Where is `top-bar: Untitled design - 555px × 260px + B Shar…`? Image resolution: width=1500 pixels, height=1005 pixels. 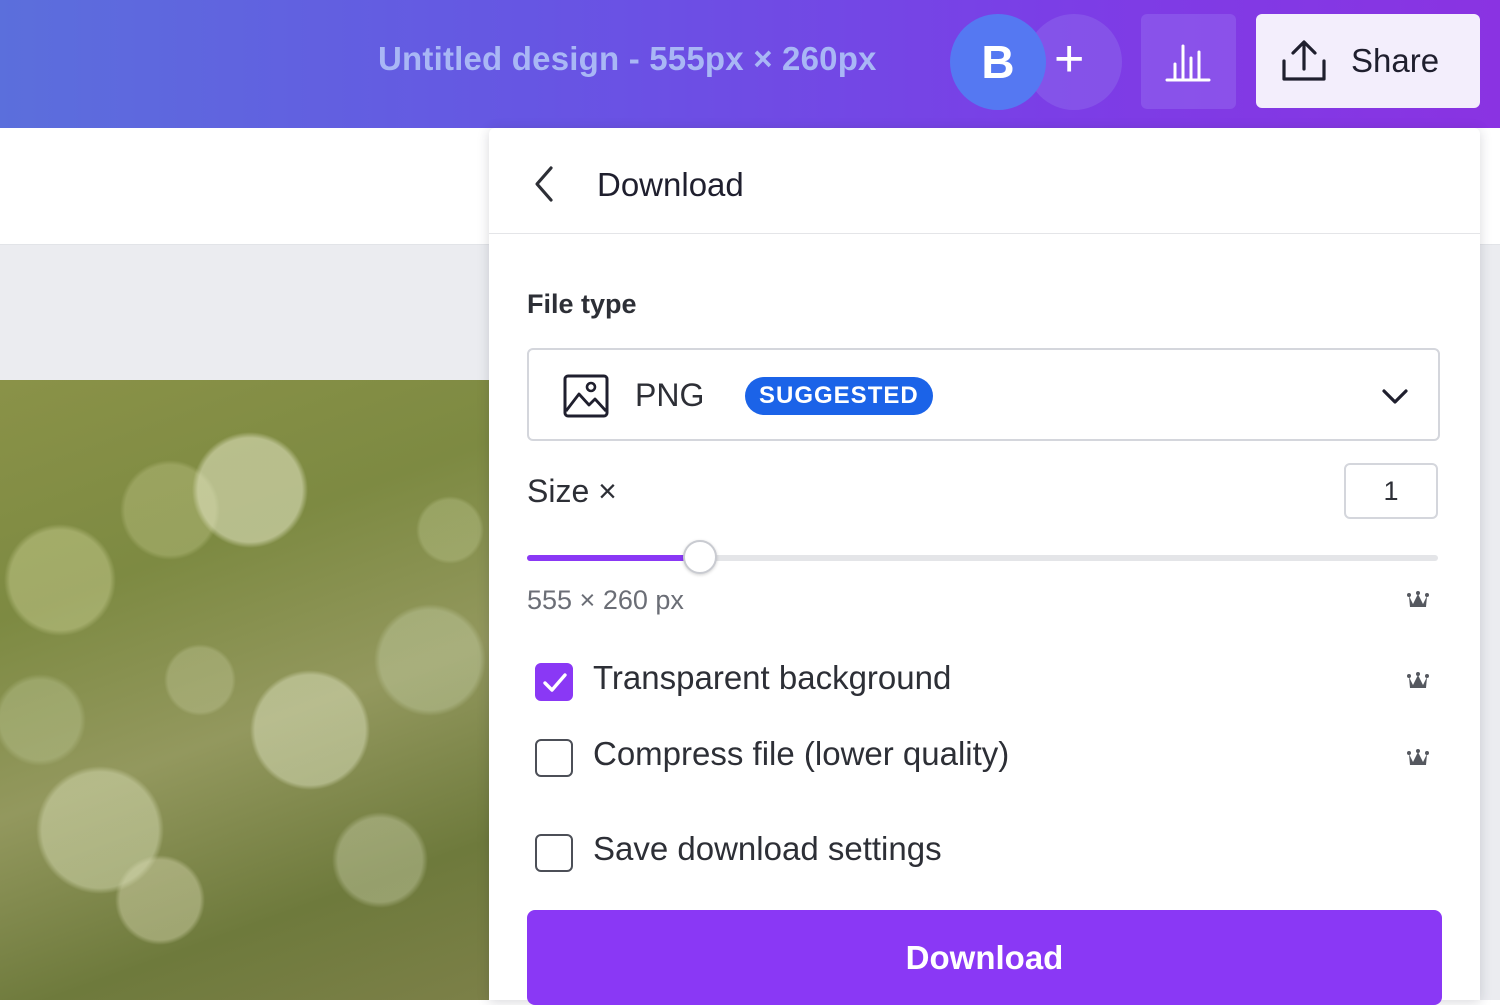 top-bar: Untitled design - 555px × 260px + B Shar… is located at coordinates (750, 64).